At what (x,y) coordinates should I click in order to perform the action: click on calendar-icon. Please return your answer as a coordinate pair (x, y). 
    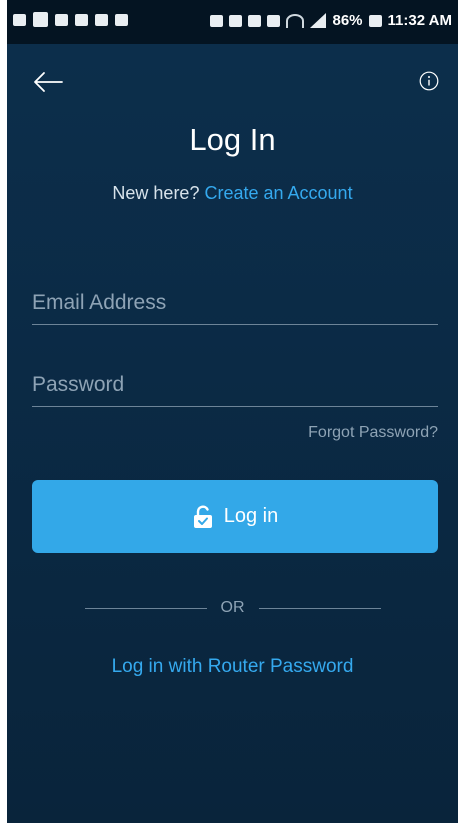
    Looking at the image, I should click on (40, 19).